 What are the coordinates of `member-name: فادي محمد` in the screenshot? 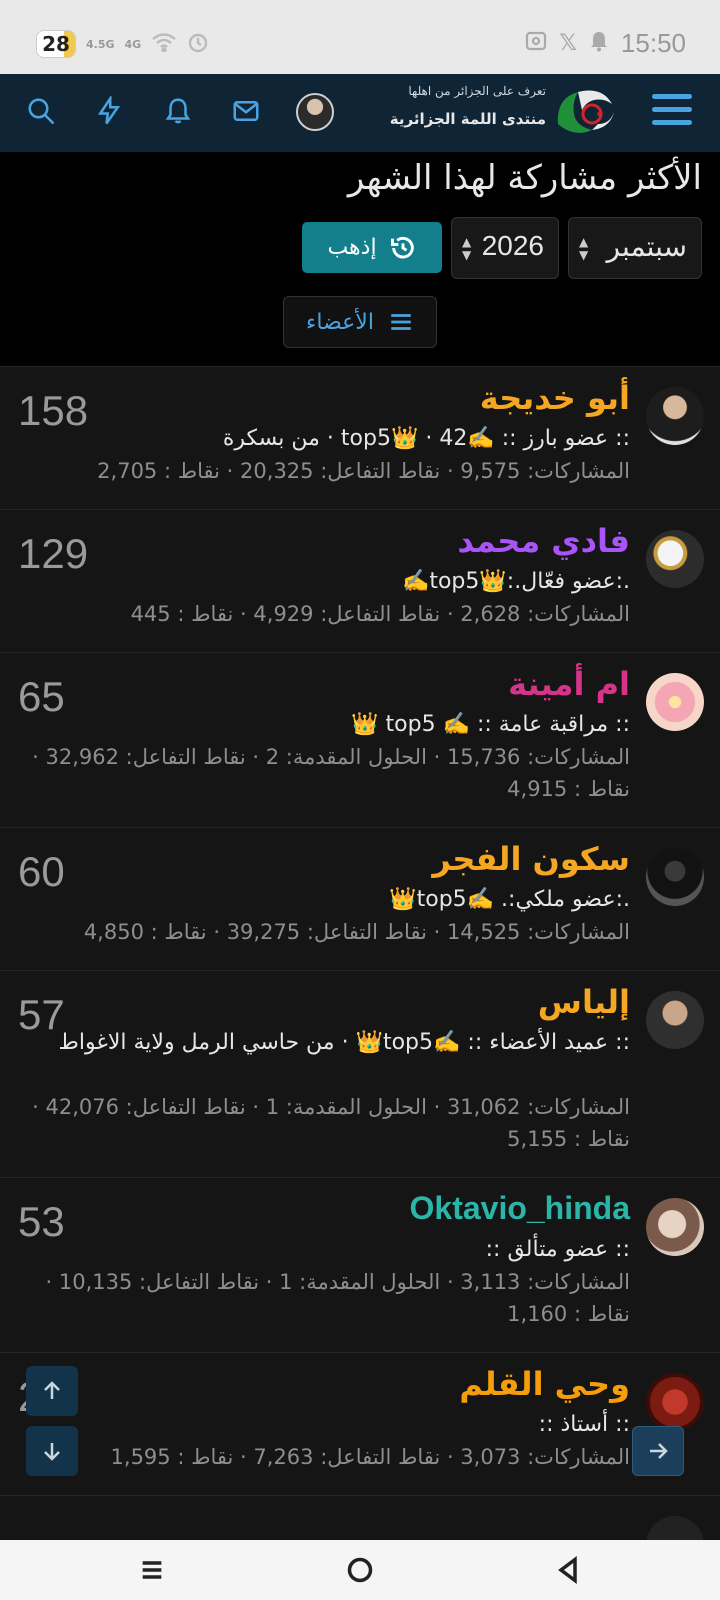 It's located at (543, 541).